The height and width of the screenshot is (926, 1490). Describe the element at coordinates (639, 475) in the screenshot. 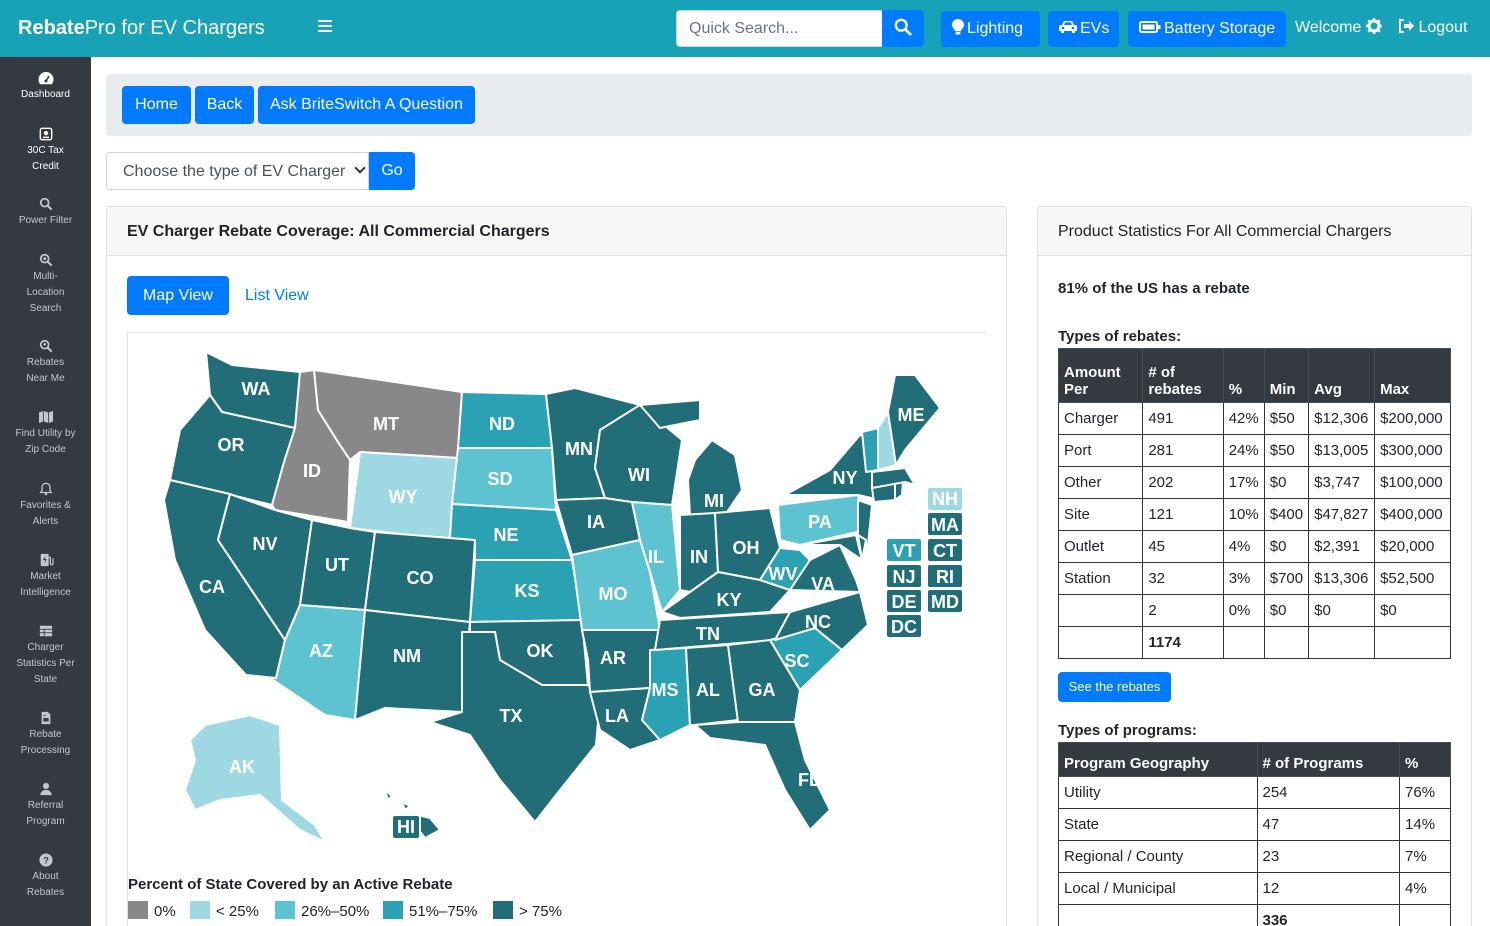

I see `map-label-wi: WI` at that location.